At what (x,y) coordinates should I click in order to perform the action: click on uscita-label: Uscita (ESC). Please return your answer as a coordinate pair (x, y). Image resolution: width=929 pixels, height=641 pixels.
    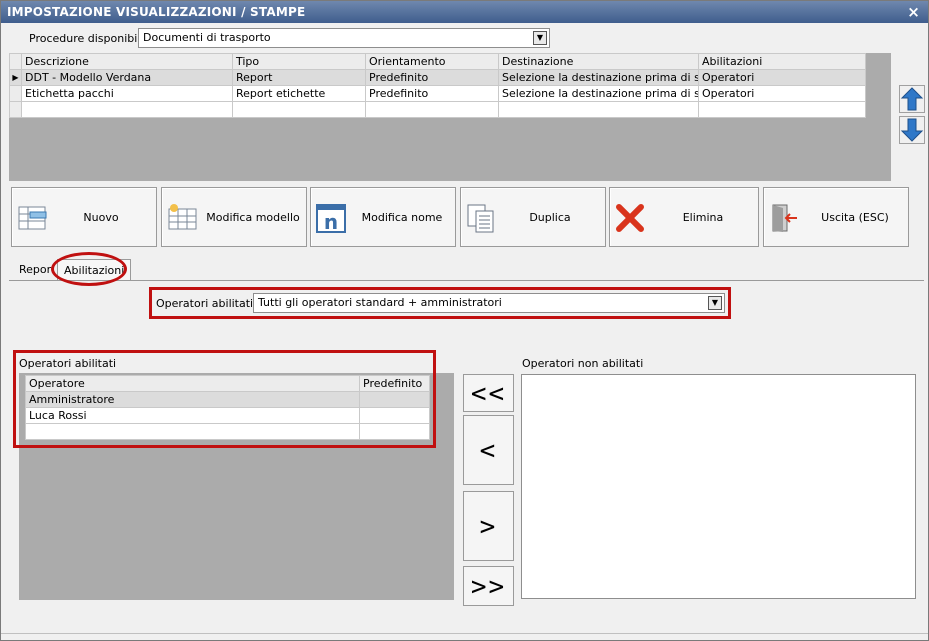
    Looking at the image, I should click on (855, 217).